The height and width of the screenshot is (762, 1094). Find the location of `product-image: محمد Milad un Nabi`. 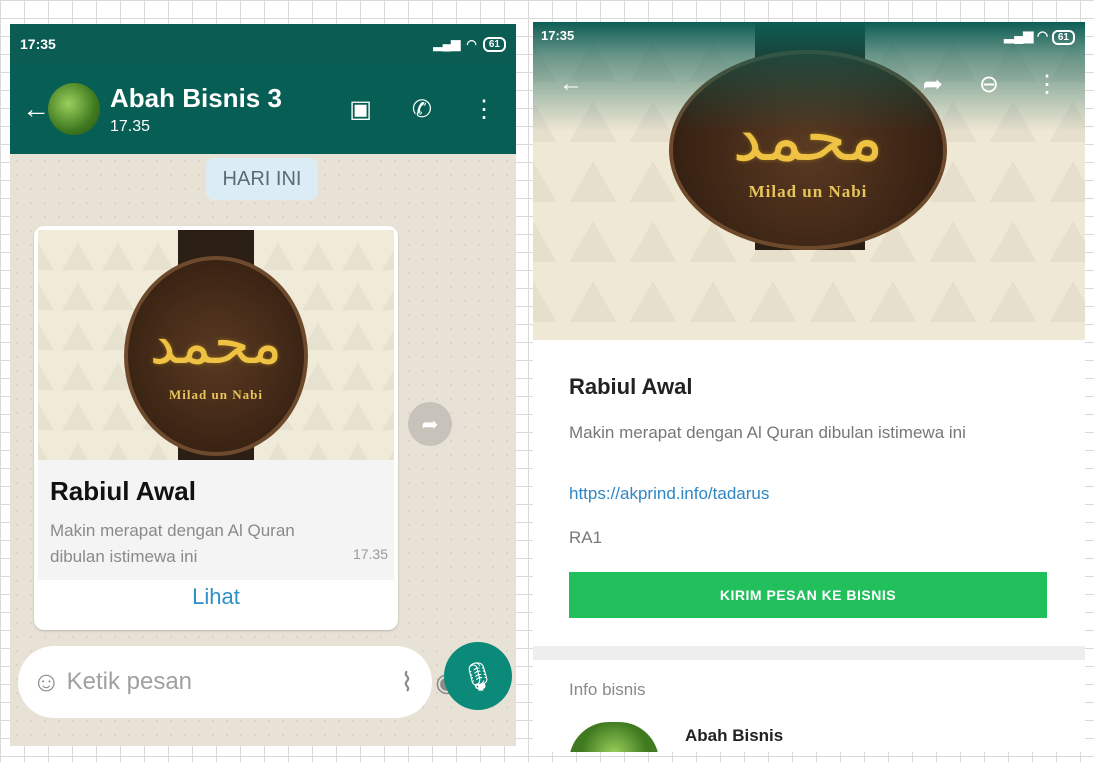

product-image: محمد Milad un Nabi is located at coordinates (216, 345).